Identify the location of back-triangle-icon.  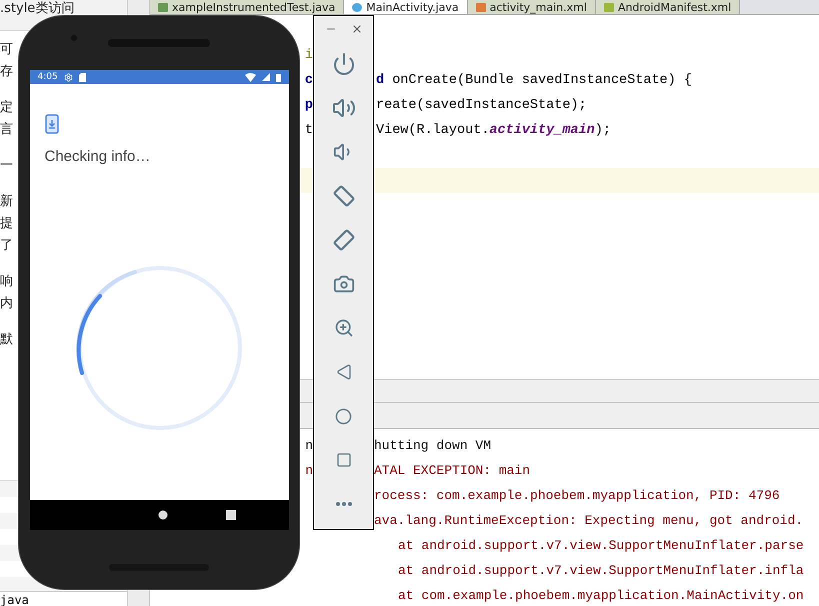
(344, 372).